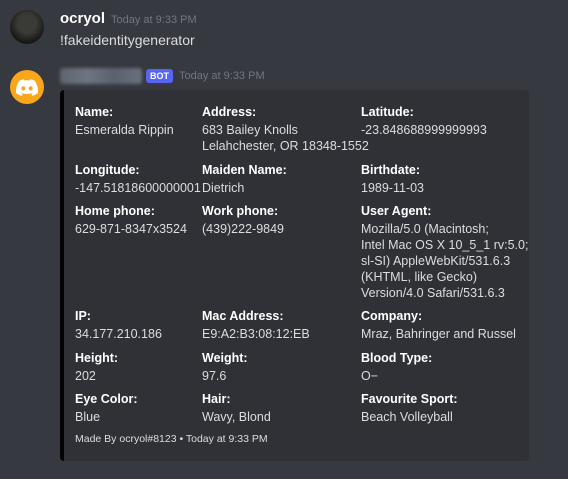 The width and height of the screenshot is (568, 479). I want to click on bot-header: BOT Today at 9:33 PM, so click(162, 76).